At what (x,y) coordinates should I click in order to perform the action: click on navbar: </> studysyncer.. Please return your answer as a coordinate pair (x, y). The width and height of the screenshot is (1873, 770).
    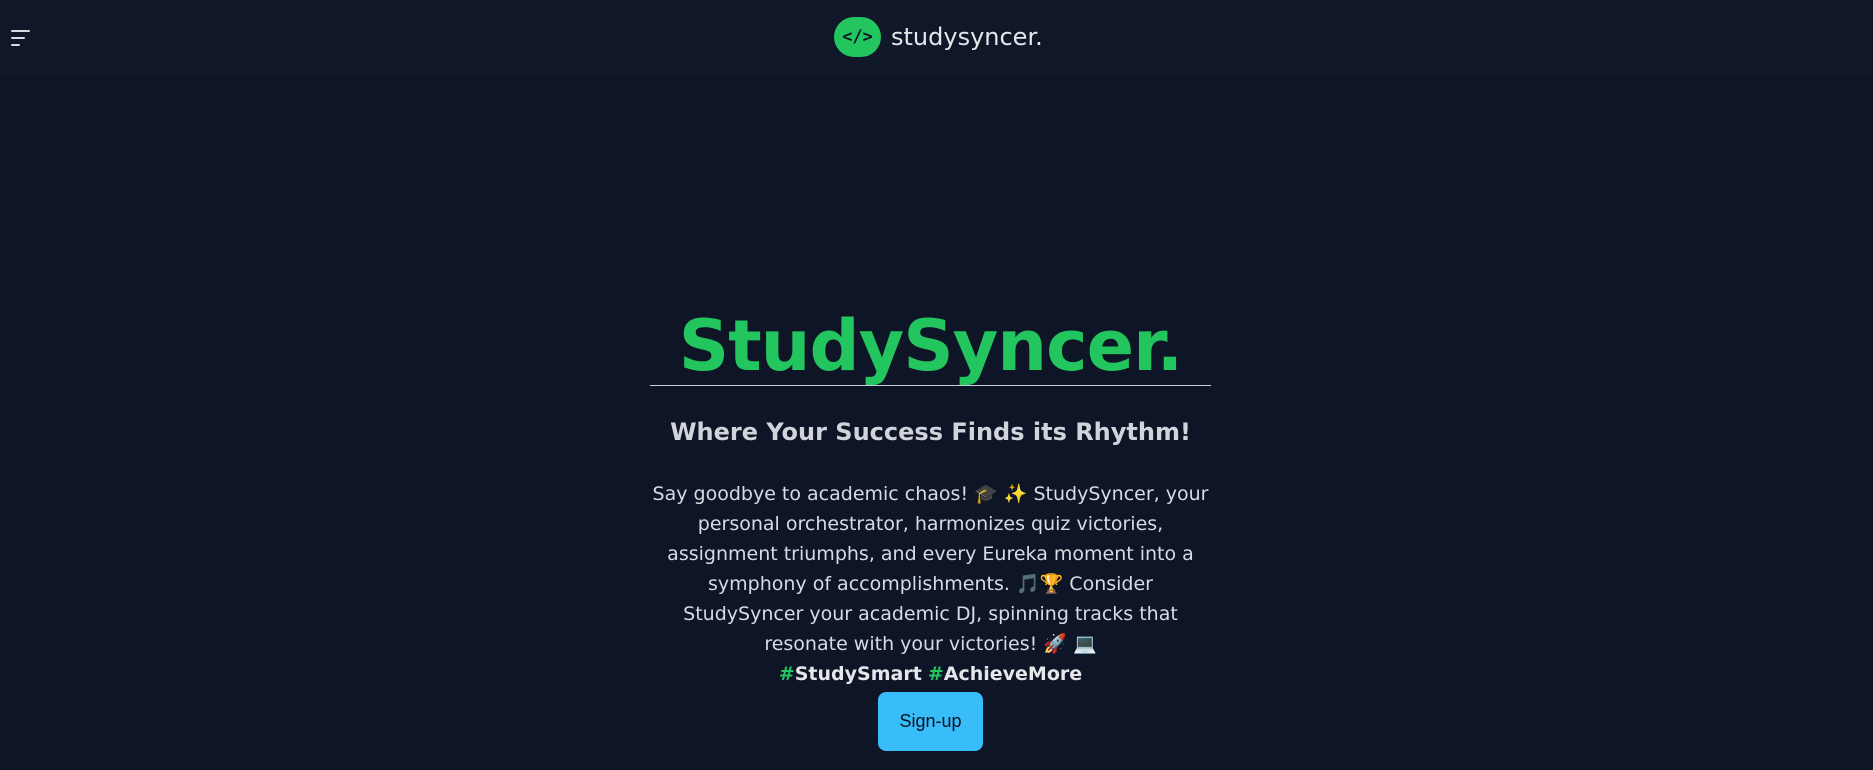
    Looking at the image, I should click on (936, 38).